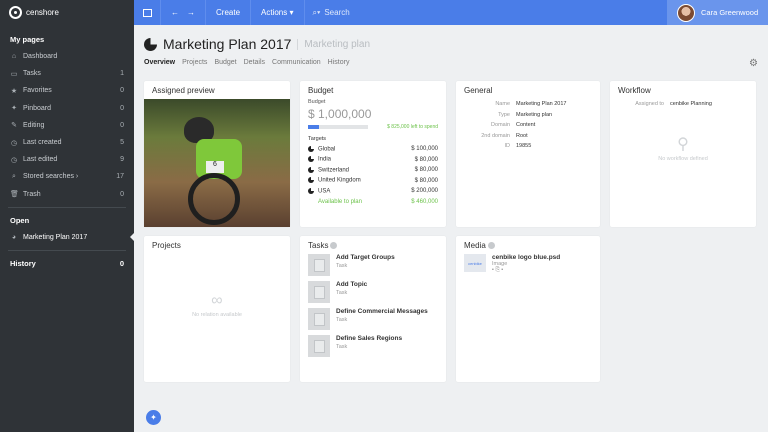 The image size is (768, 432). What do you see at coordinates (254, 62) in the screenshot?
I see `tab-details: Details` at bounding box center [254, 62].